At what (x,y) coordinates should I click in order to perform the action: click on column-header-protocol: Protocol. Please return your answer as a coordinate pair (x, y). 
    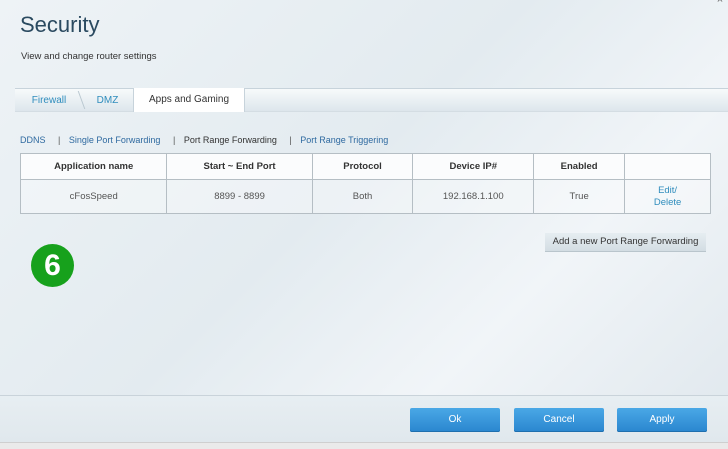
    Looking at the image, I should click on (362, 166).